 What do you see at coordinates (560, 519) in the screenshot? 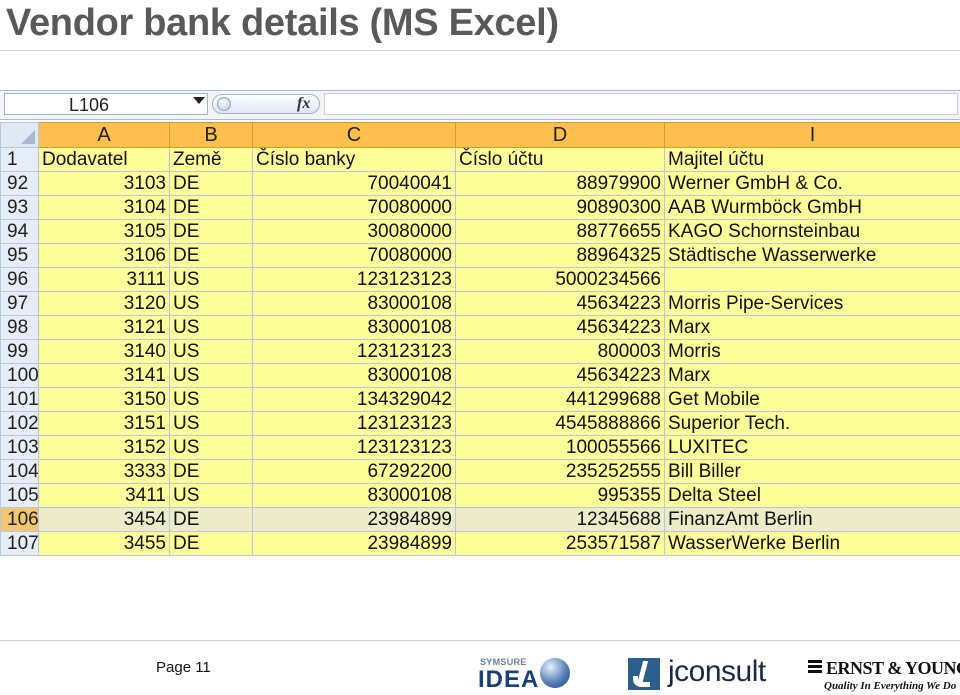
I see `table-cell: 12345688` at bounding box center [560, 519].